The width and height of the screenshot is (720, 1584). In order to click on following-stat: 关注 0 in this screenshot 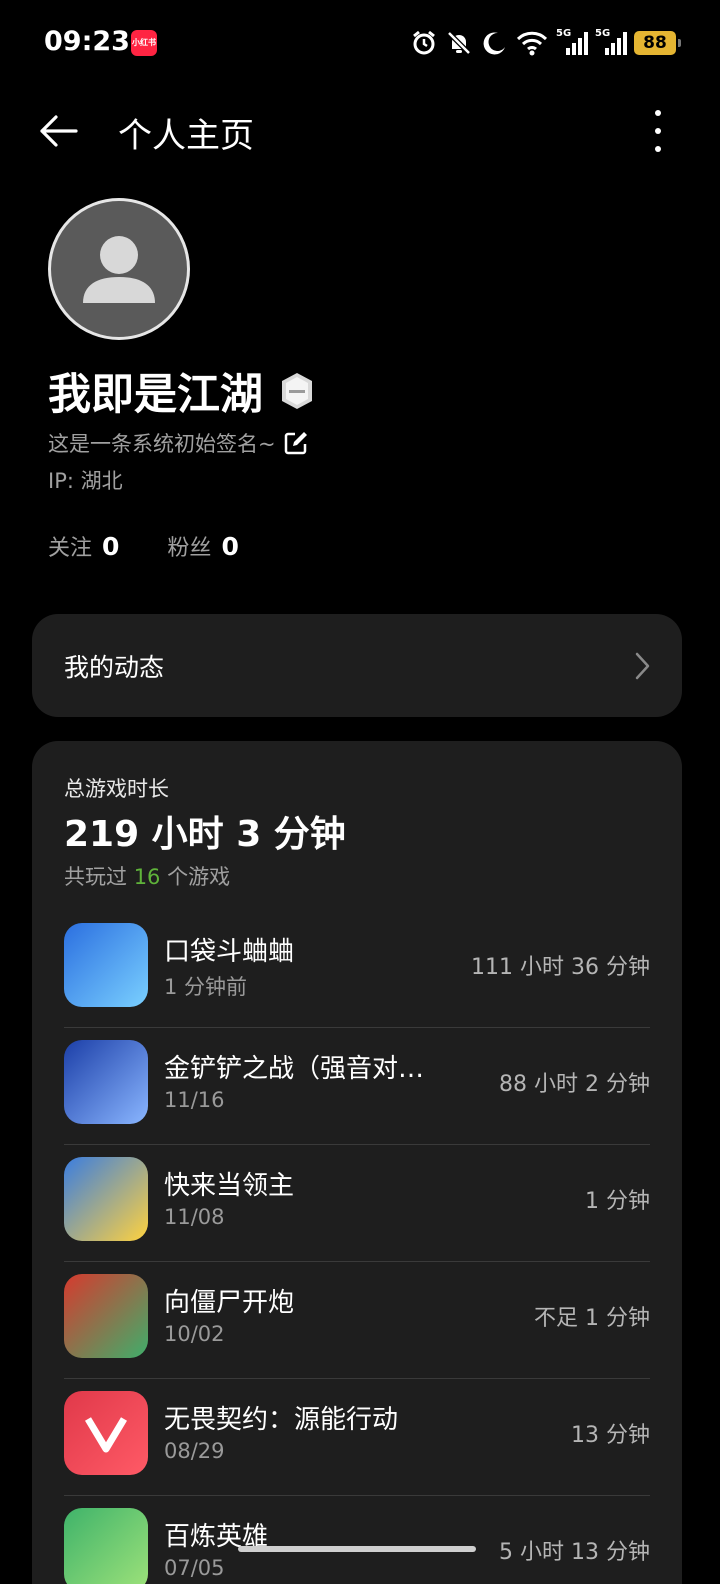, I will do `click(83, 546)`.